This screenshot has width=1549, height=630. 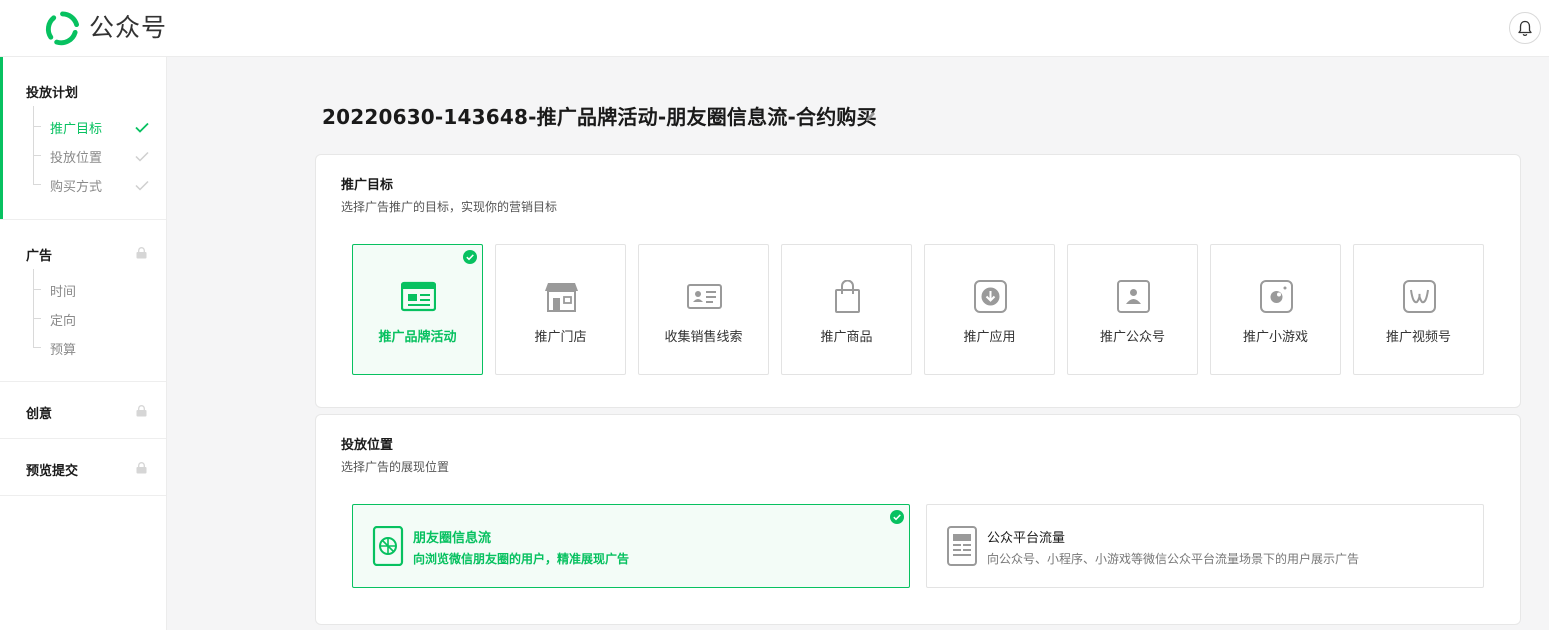 I want to click on placement-option-platform-traffic: 公众平台流量 向公众号、小程序、小游戏等微信公众平台流量场景下的用户展示广告, so click(x=1205, y=546).